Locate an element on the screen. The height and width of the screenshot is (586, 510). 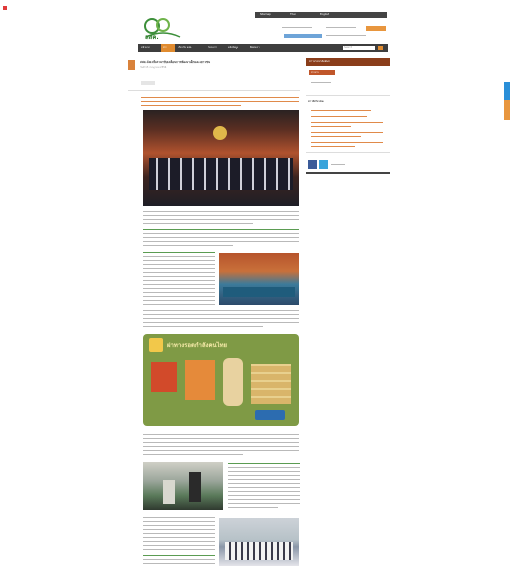
header-blue-button is located at coordinates (303, 36).